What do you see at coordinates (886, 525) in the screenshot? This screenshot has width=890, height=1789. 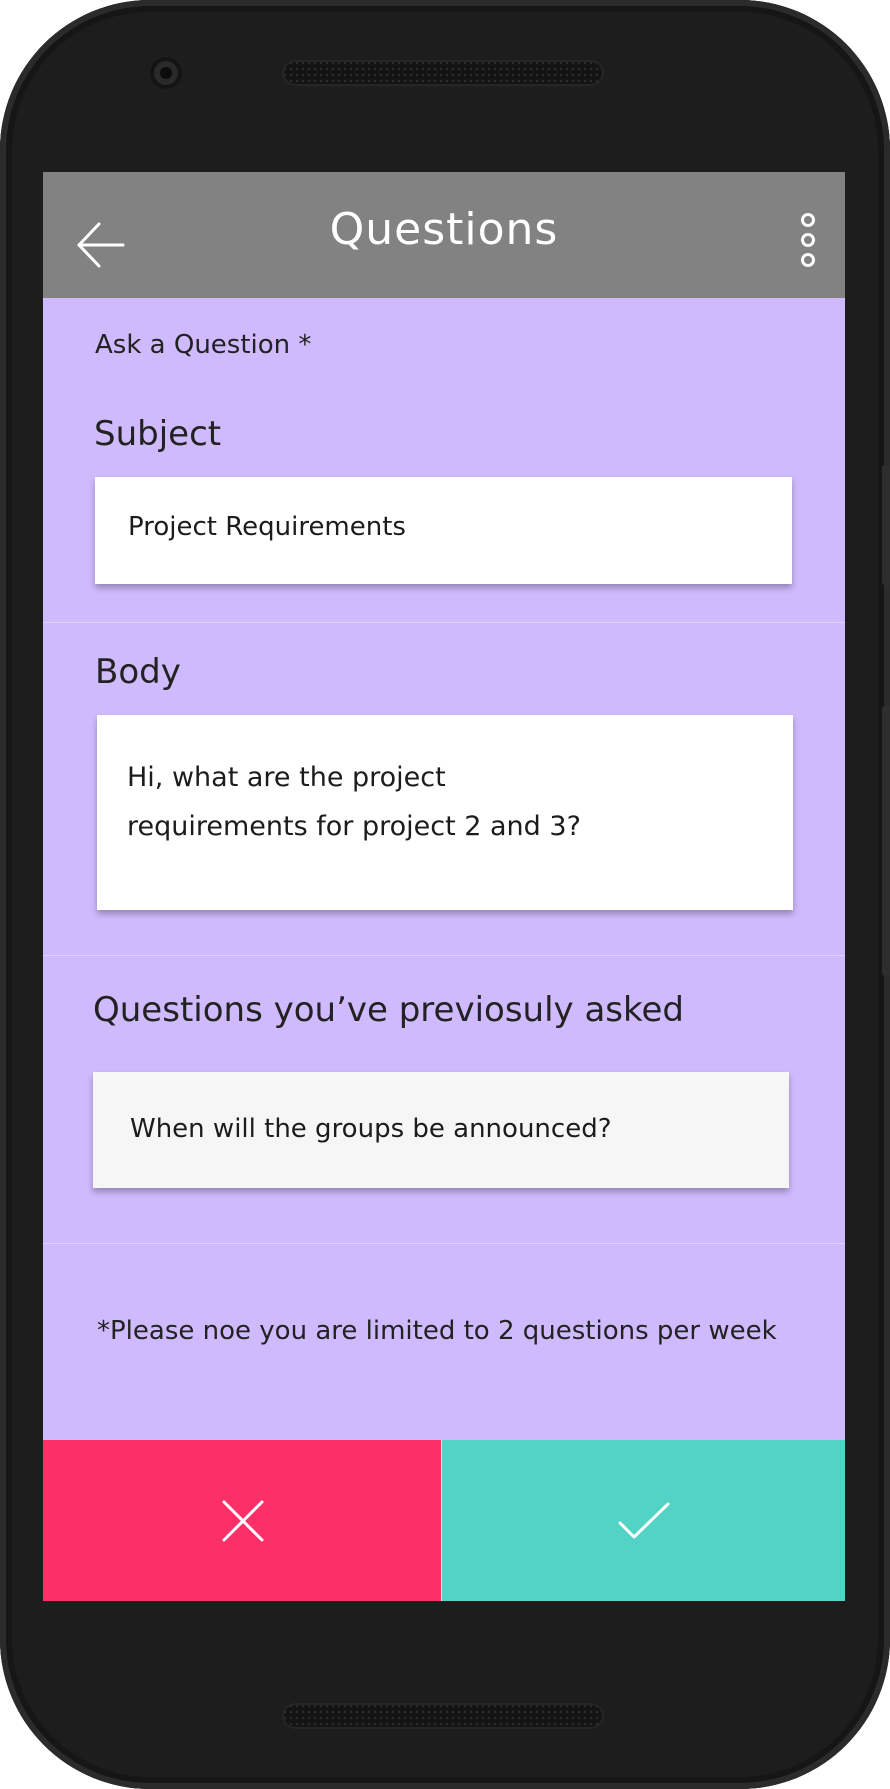 I see `volume-button` at bounding box center [886, 525].